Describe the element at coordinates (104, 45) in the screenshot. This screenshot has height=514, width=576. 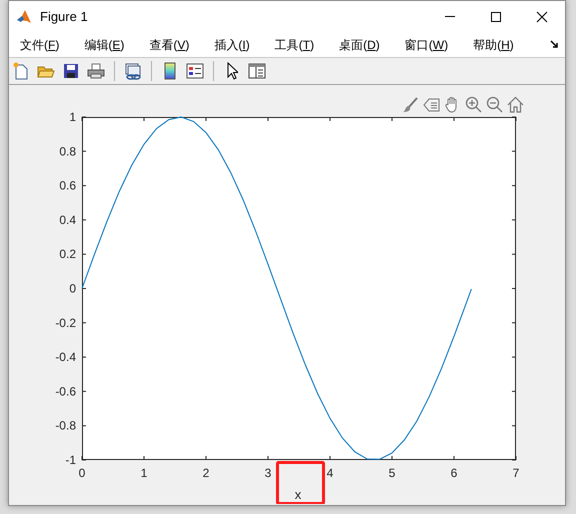
I see `menu-item: 编辑(E)` at that location.